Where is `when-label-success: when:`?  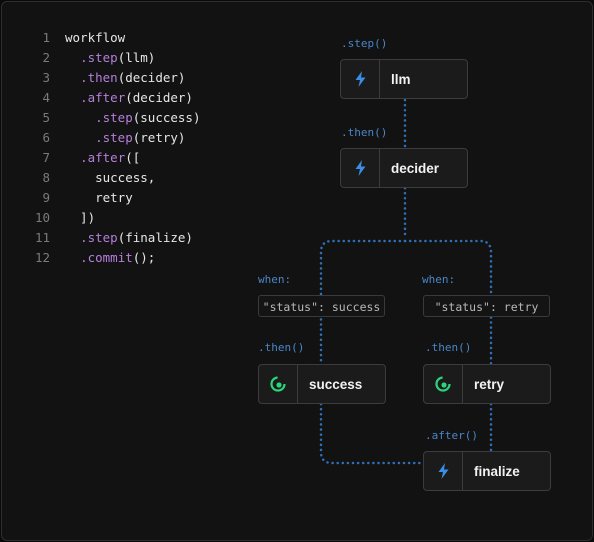
when-label-success: when: is located at coordinates (275, 279).